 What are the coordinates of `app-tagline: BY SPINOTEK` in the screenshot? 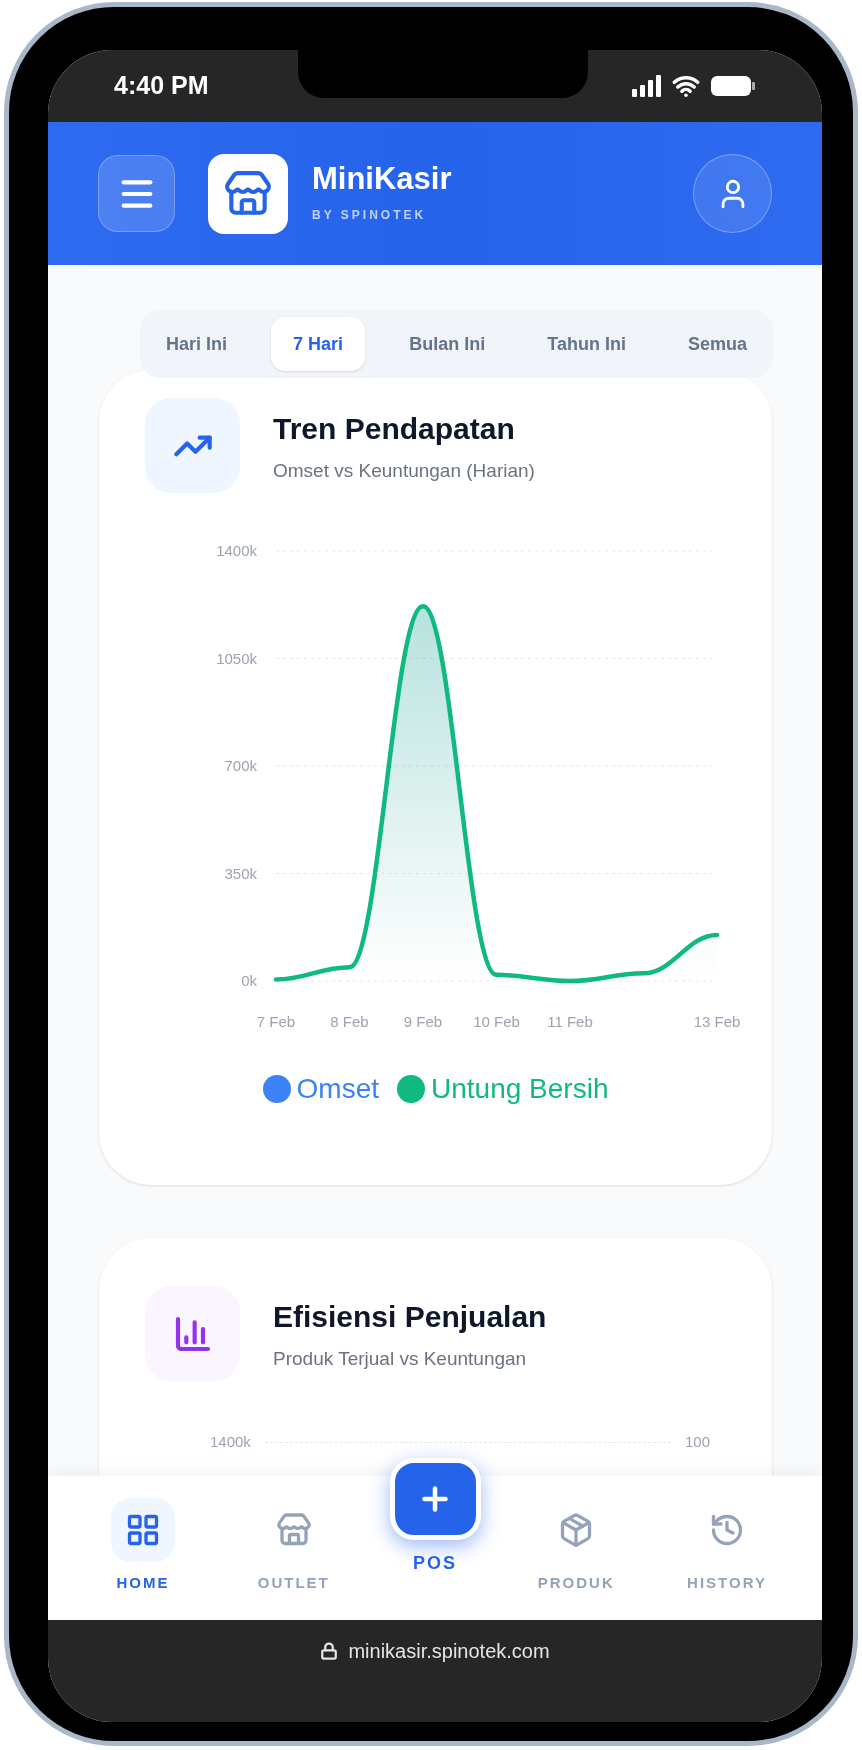 It's located at (370, 215).